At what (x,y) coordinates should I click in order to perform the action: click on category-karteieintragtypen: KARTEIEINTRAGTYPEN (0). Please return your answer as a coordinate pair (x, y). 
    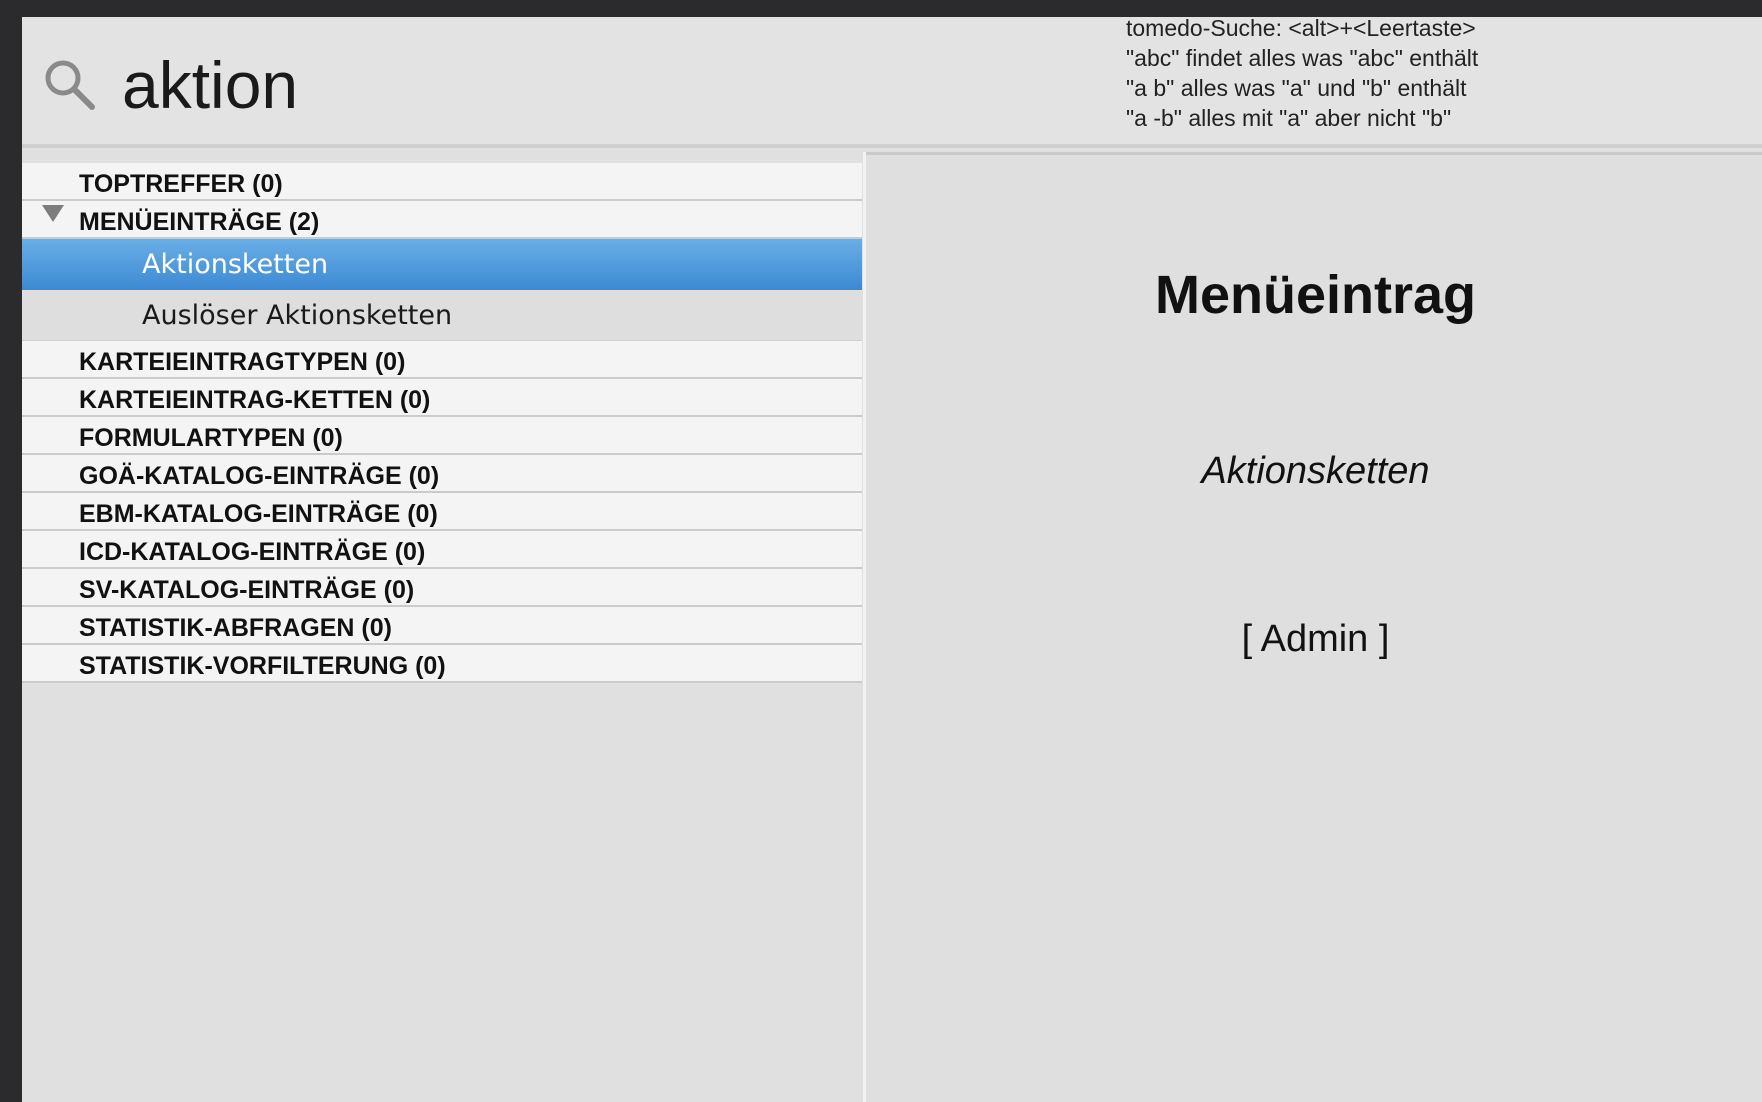
    Looking at the image, I should click on (442, 360).